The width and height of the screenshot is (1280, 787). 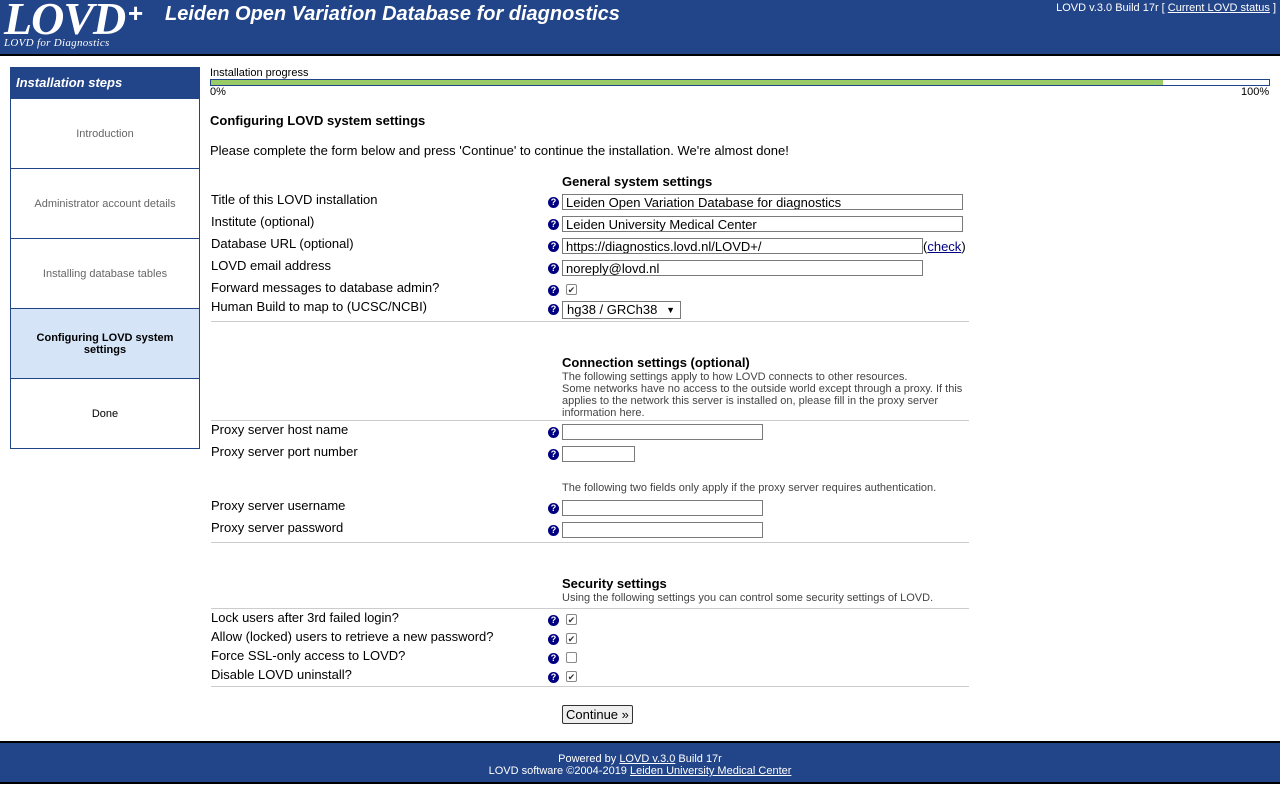 I want to click on step-configuring-settings: Configuring LOVD system settings, so click(x=105, y=343).